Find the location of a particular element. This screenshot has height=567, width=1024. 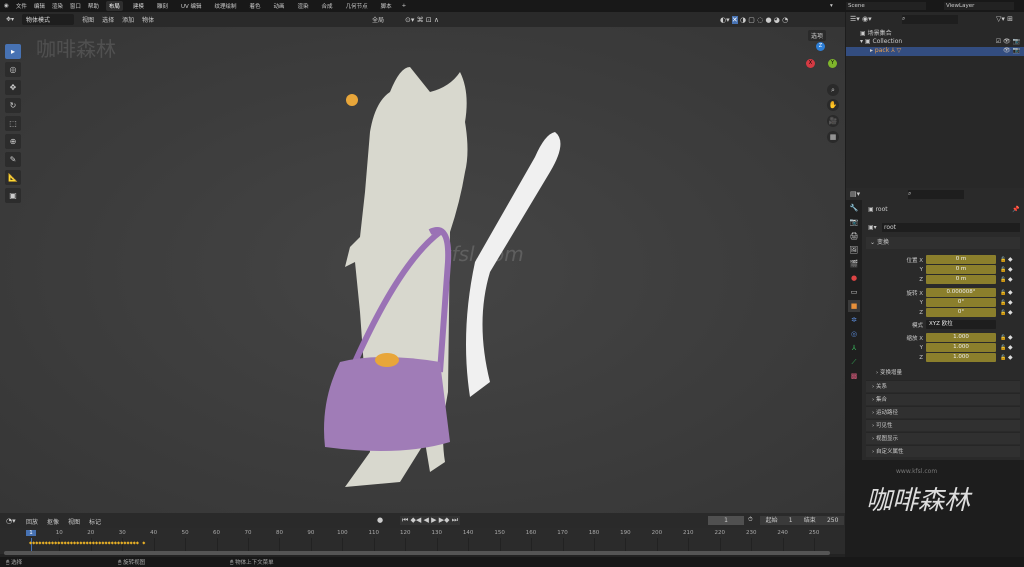

zoom-icon: ⌕ is located at coordinates (833, 90).